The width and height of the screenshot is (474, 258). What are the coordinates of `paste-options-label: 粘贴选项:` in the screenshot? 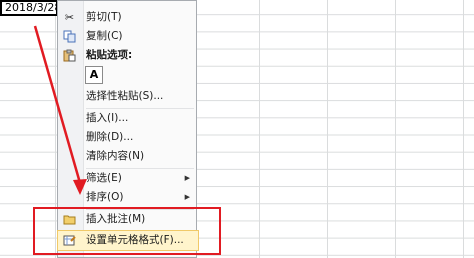 It's located at (109, 55).